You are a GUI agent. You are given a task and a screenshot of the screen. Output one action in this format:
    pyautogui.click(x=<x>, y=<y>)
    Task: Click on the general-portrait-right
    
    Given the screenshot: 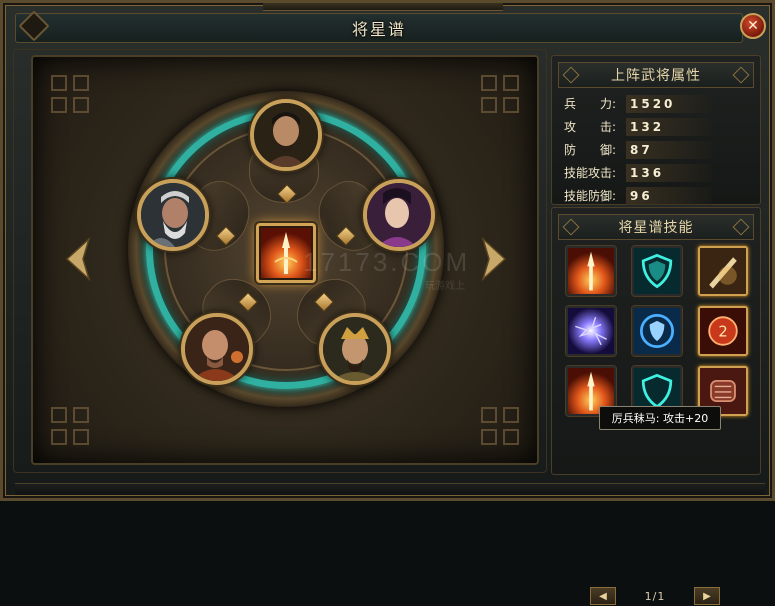 What is the action you would take?
    pyautogui.click(x=399, y=215)
    